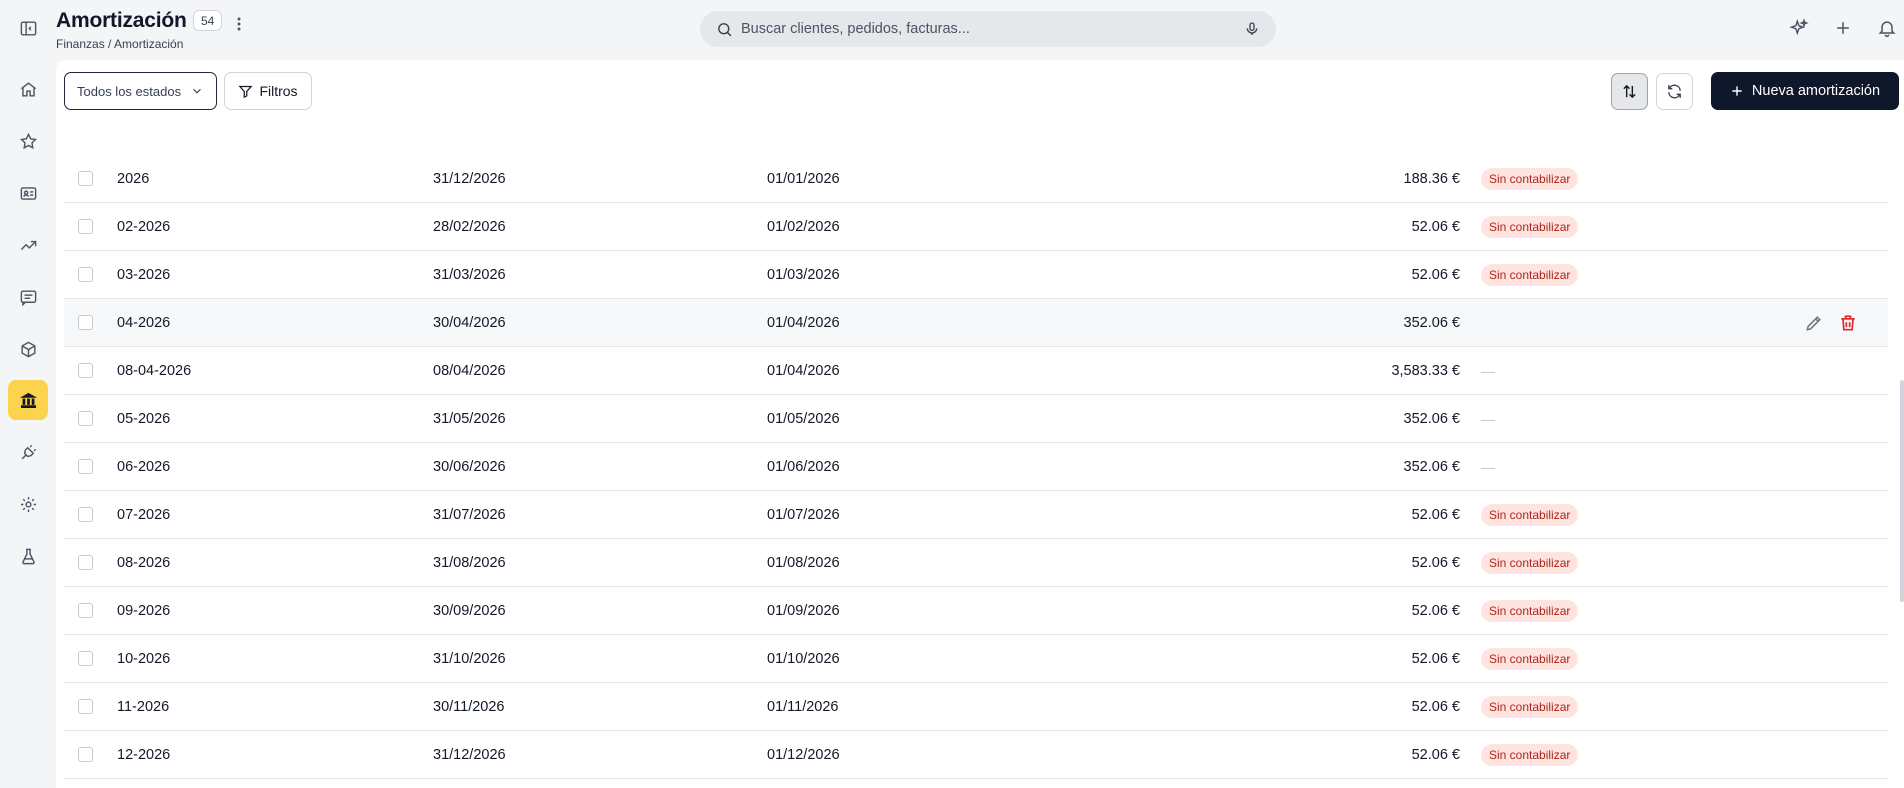 This screenshot has width=1904, height=788. I want to click on start-date-cell: 01/04/2026, so click(803, 370).